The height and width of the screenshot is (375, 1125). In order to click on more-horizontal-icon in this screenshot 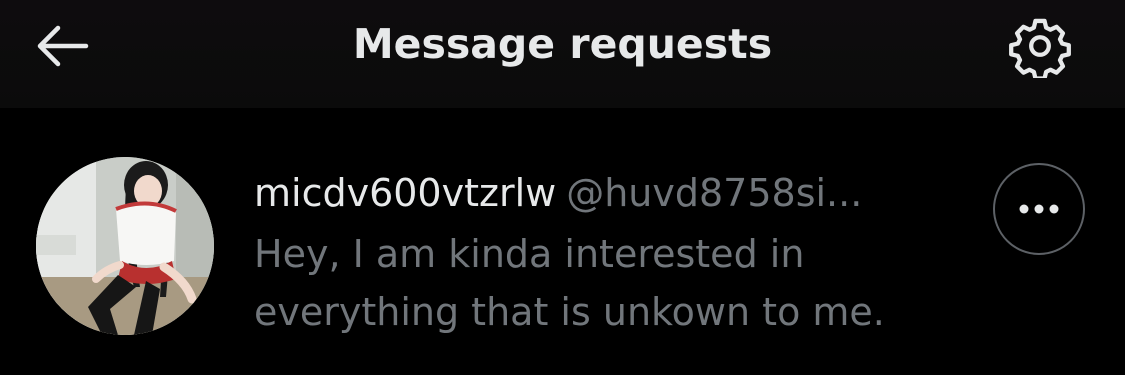, I will do `click(1039, 209)`.